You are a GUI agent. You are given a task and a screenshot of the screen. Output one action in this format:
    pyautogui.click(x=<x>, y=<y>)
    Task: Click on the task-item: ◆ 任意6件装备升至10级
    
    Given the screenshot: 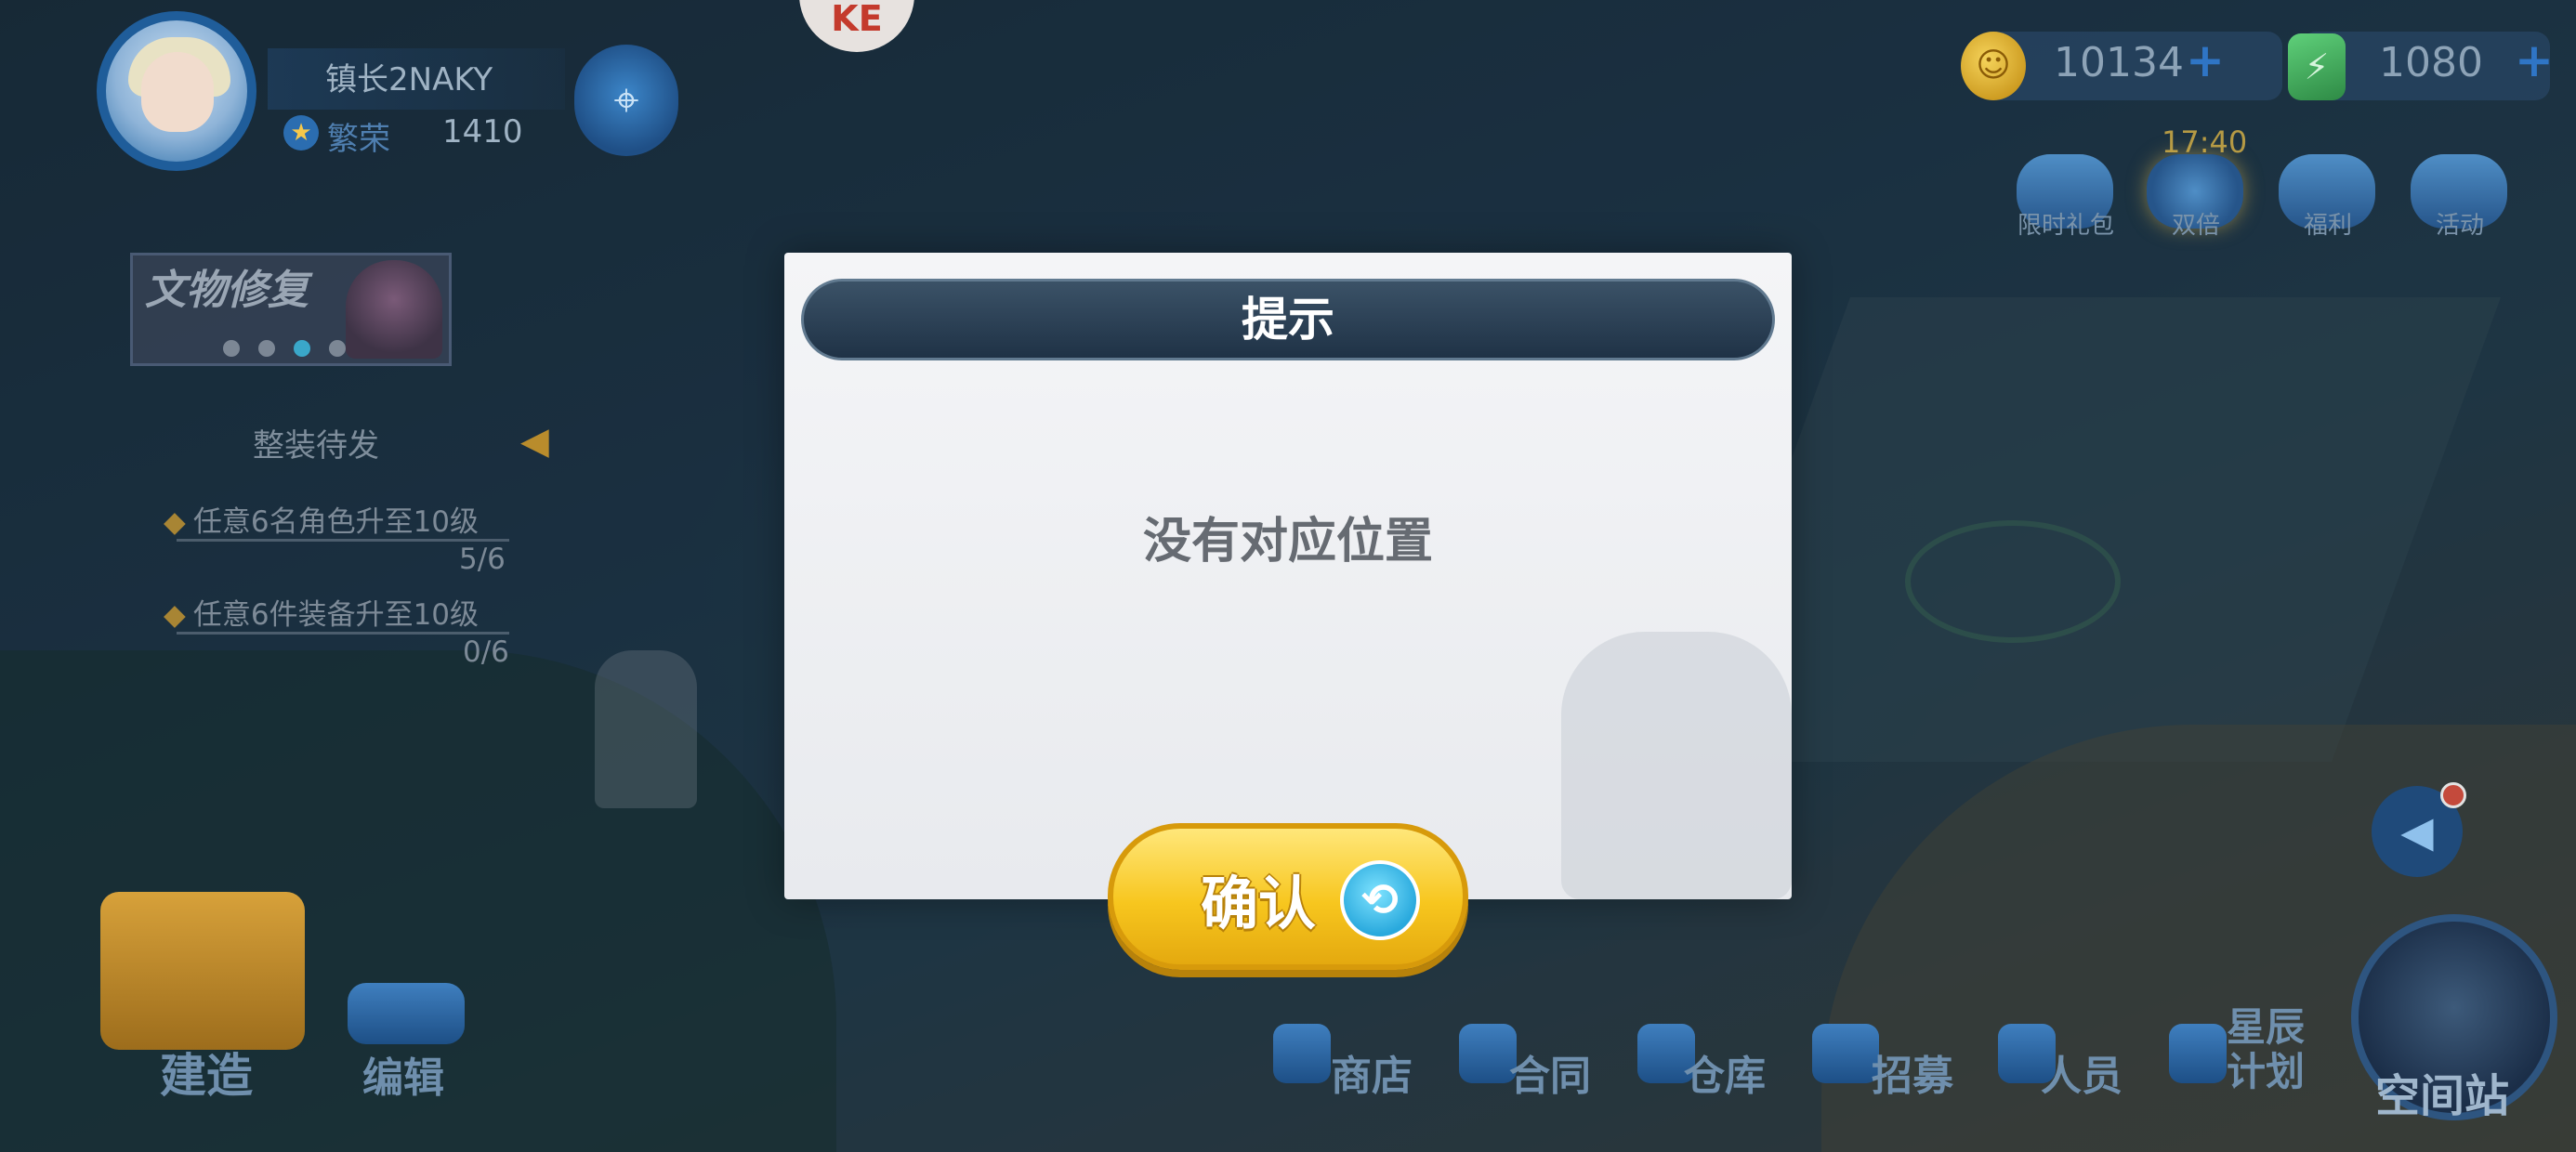 What is the action you would take?
    pyautogui.click(x=321, y=612)
    